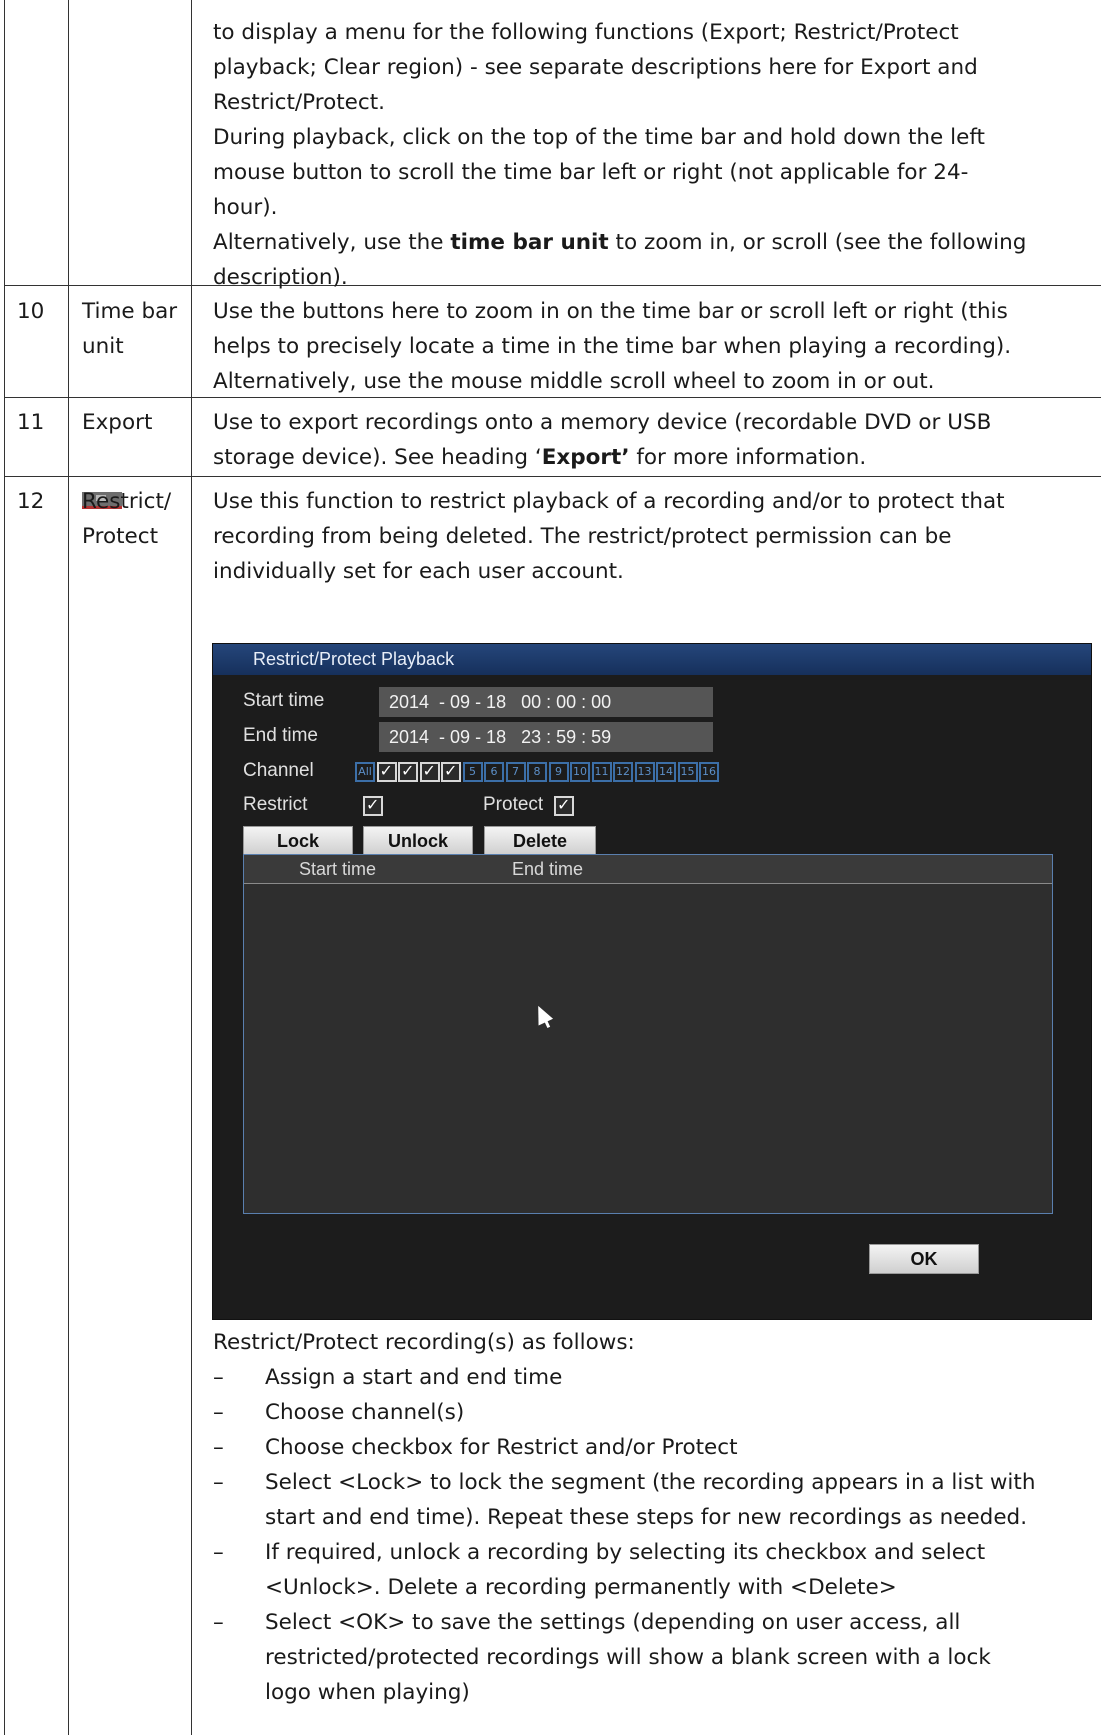  Describe the element at coordinates (537, 772) in the screenshot. I see `channel-checkbox: 8` at that location.